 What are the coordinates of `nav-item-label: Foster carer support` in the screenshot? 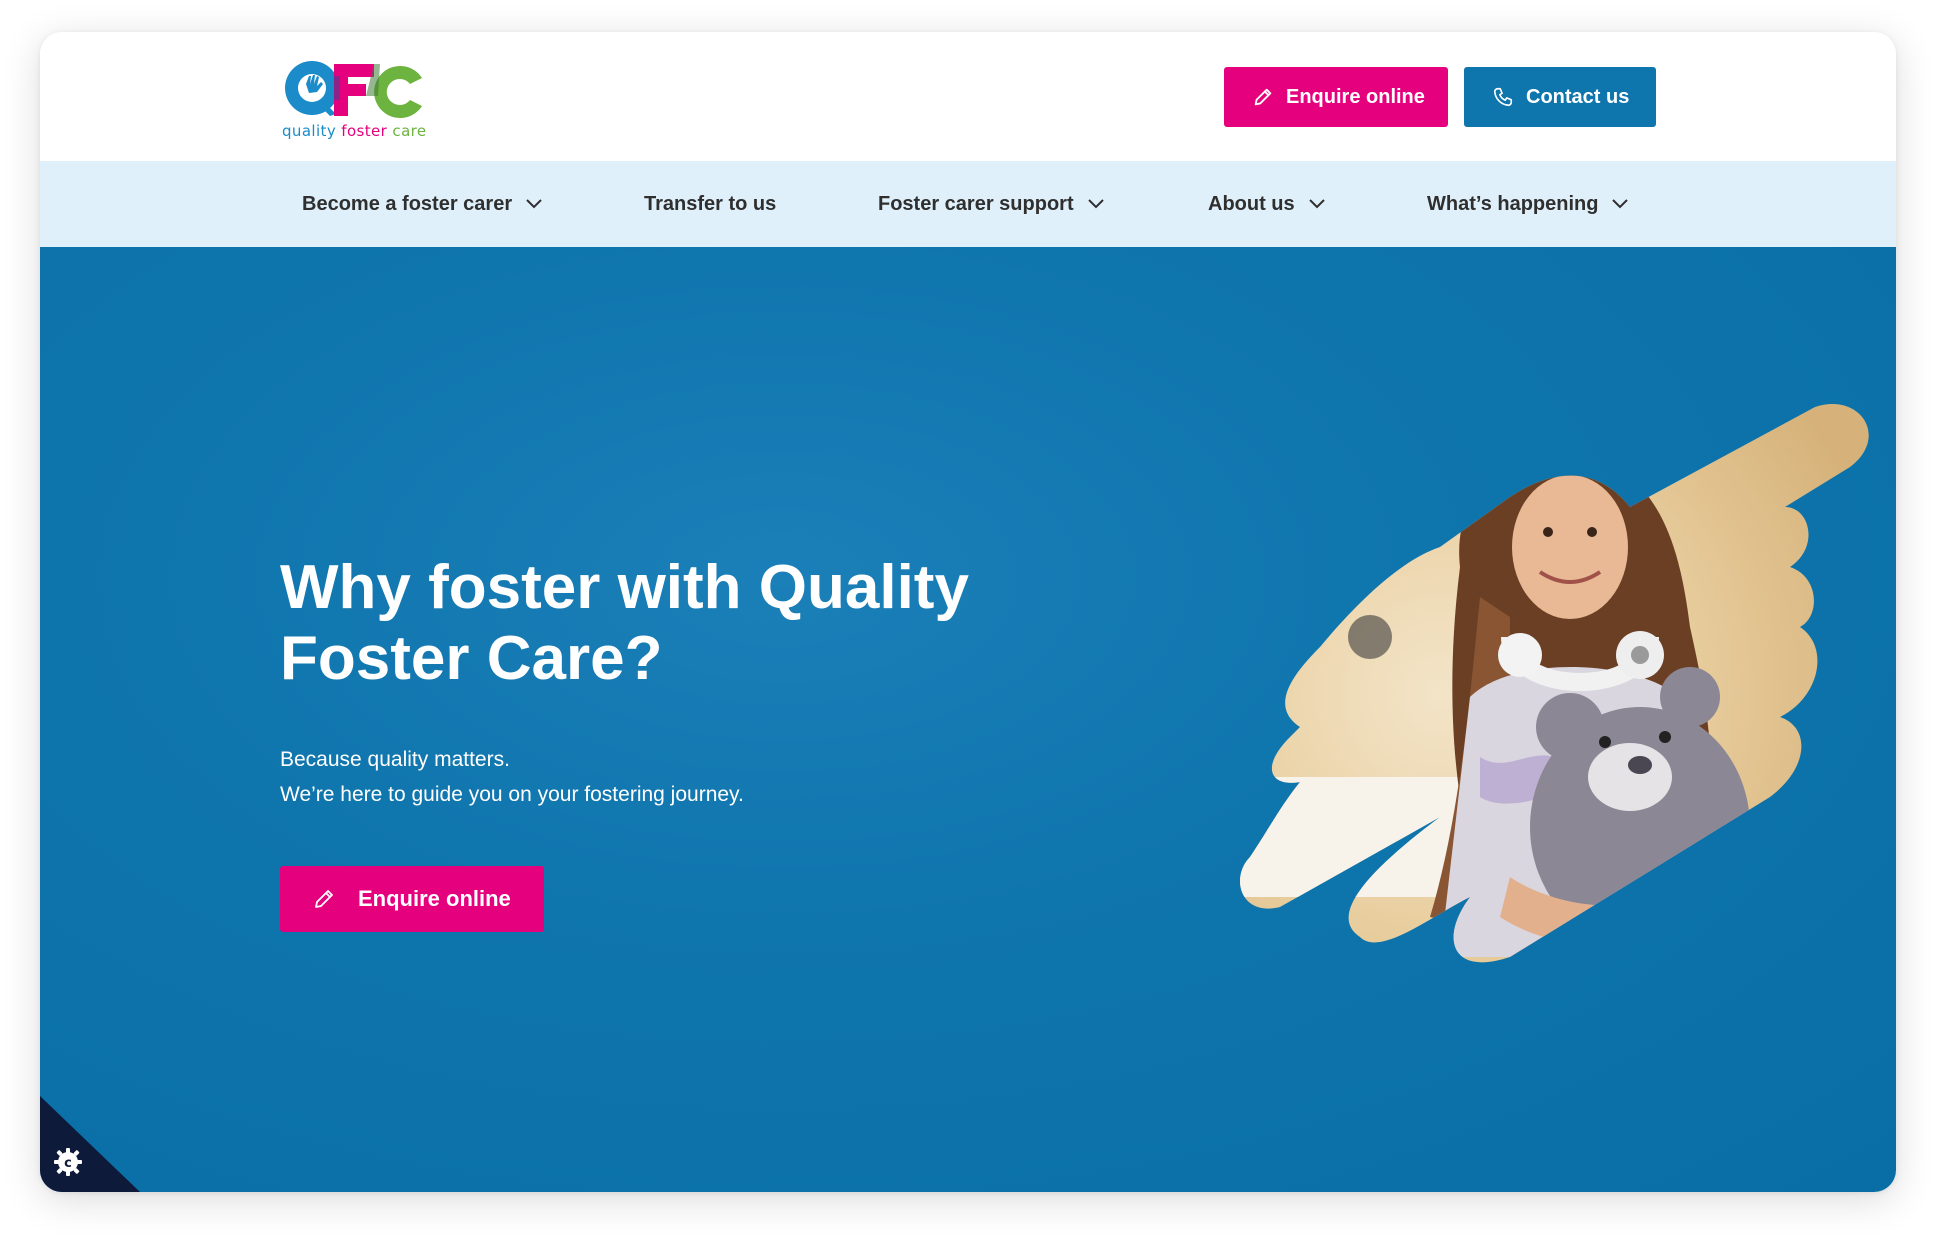 It's located at (976, 203).